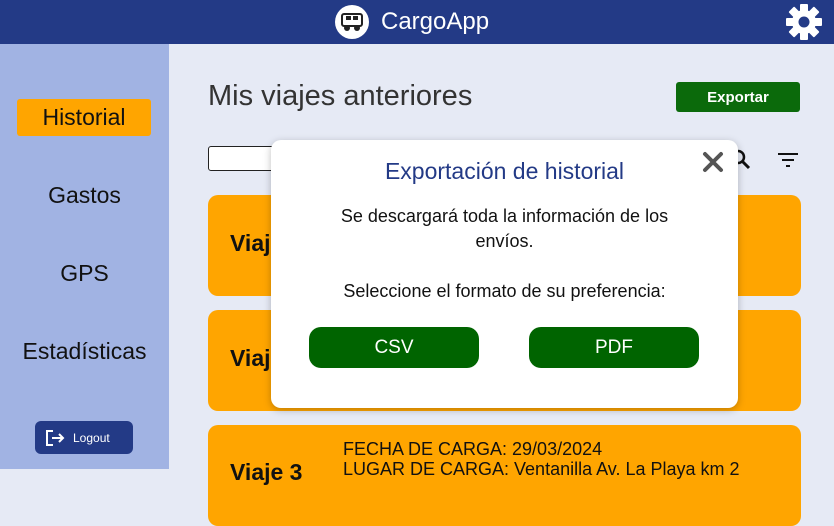  Describe the element at coordinates (84, 195) in the screenshot. I see `sidebar-item-gastos: Gastos` at that location.